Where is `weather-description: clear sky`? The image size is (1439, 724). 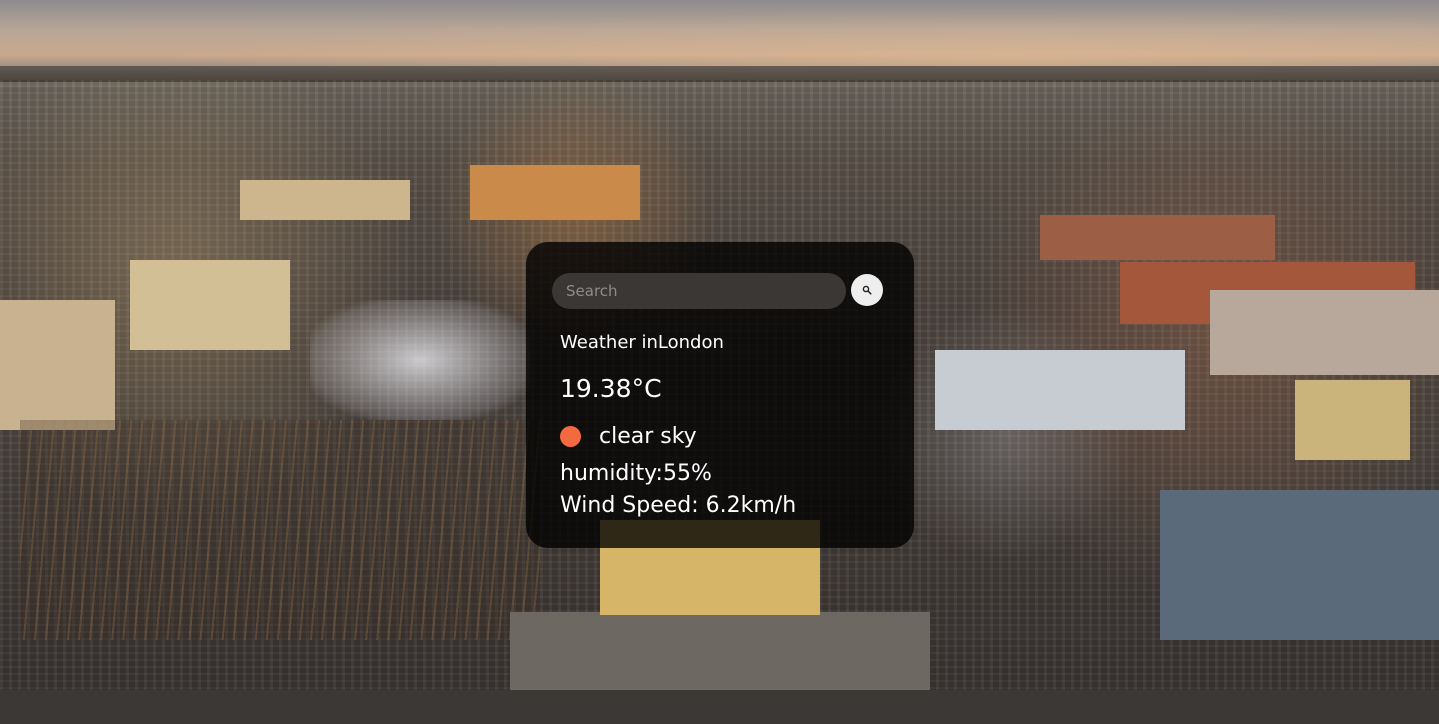 weather-description: clear sky is located at coordinates (648, 436).